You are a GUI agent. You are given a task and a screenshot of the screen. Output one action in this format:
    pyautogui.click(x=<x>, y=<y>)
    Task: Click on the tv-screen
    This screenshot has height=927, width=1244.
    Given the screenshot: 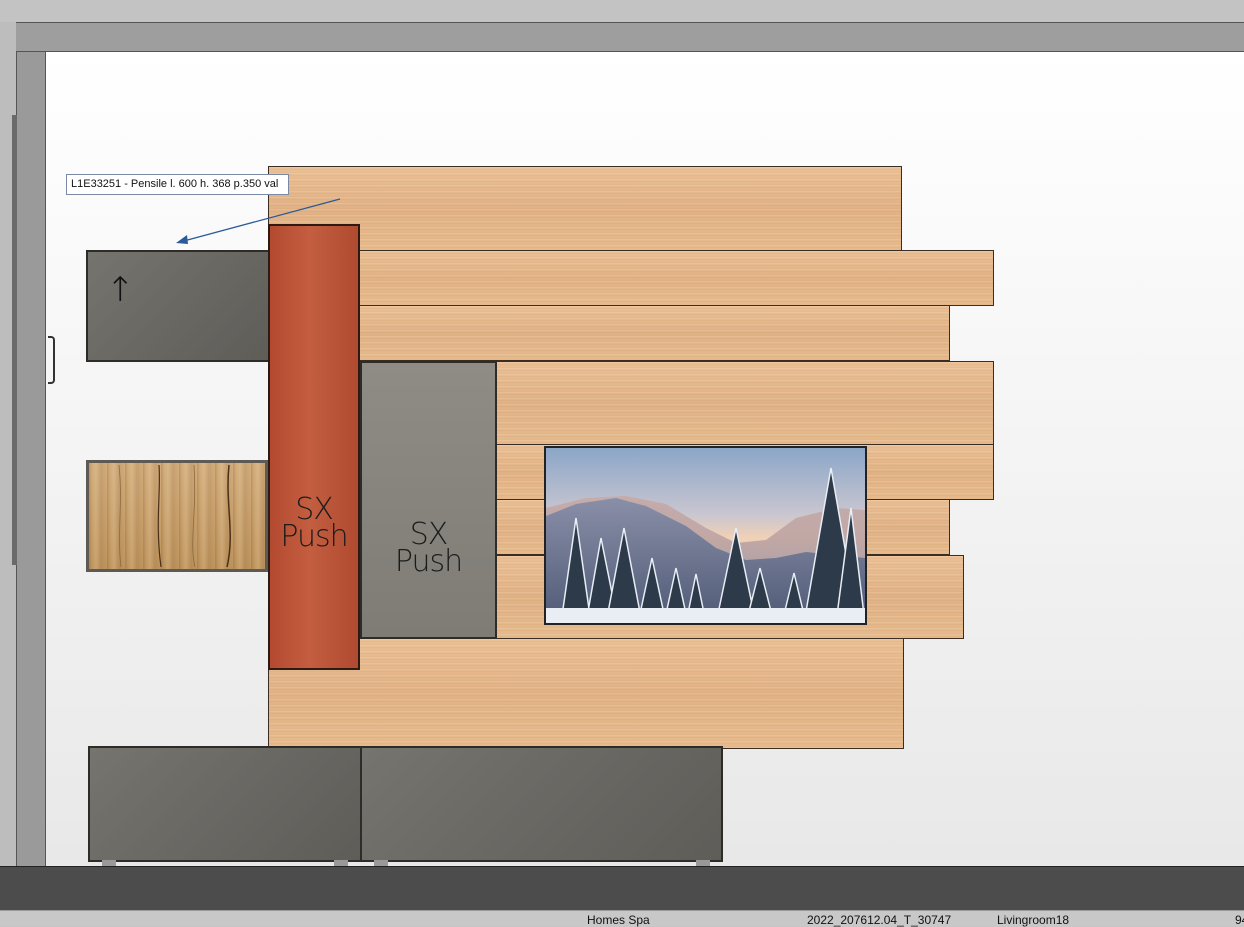 What is the action you would take?
    pyautogui.click(x=705, y=535)
    